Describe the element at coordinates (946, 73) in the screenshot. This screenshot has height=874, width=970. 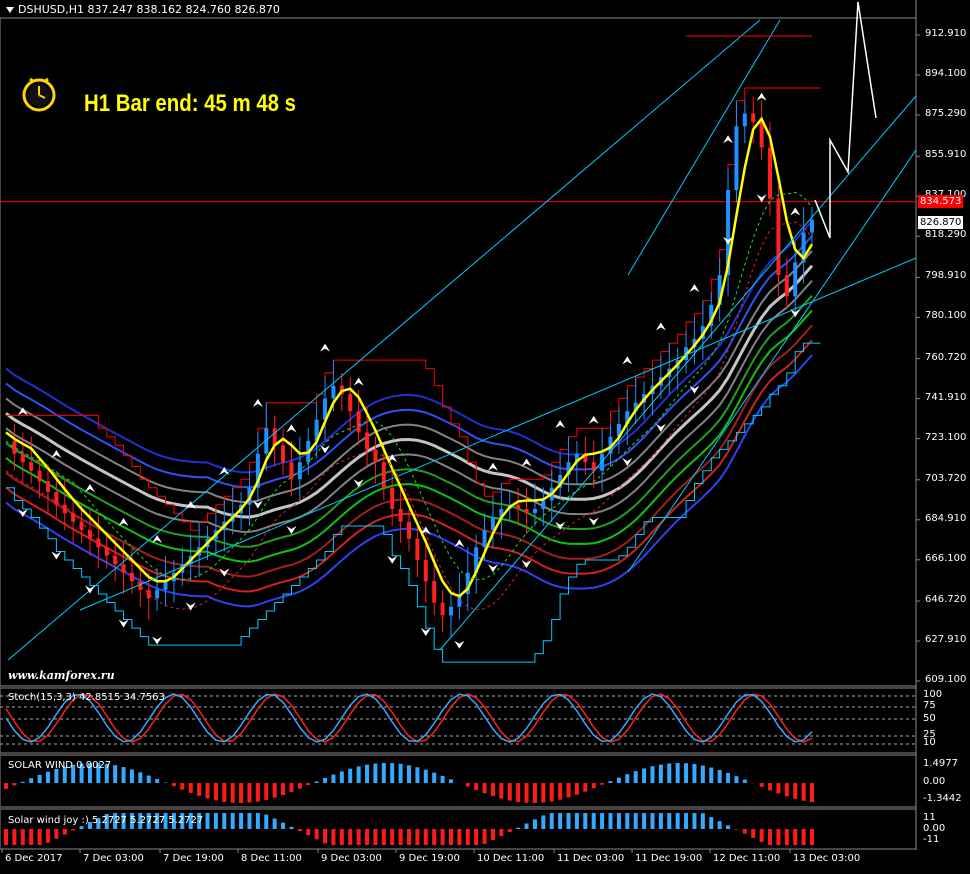
I see `price-tick-label: 894.100` at that location.